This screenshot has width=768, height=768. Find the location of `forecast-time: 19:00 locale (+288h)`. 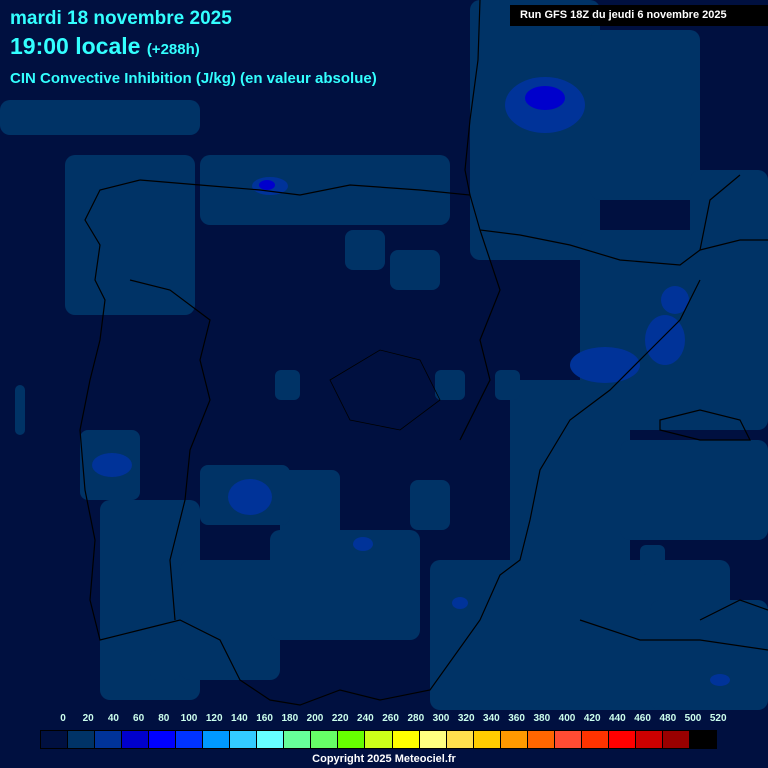

forecast-time: 19:00 locale (+288h) is located at coordinates (105, 46).